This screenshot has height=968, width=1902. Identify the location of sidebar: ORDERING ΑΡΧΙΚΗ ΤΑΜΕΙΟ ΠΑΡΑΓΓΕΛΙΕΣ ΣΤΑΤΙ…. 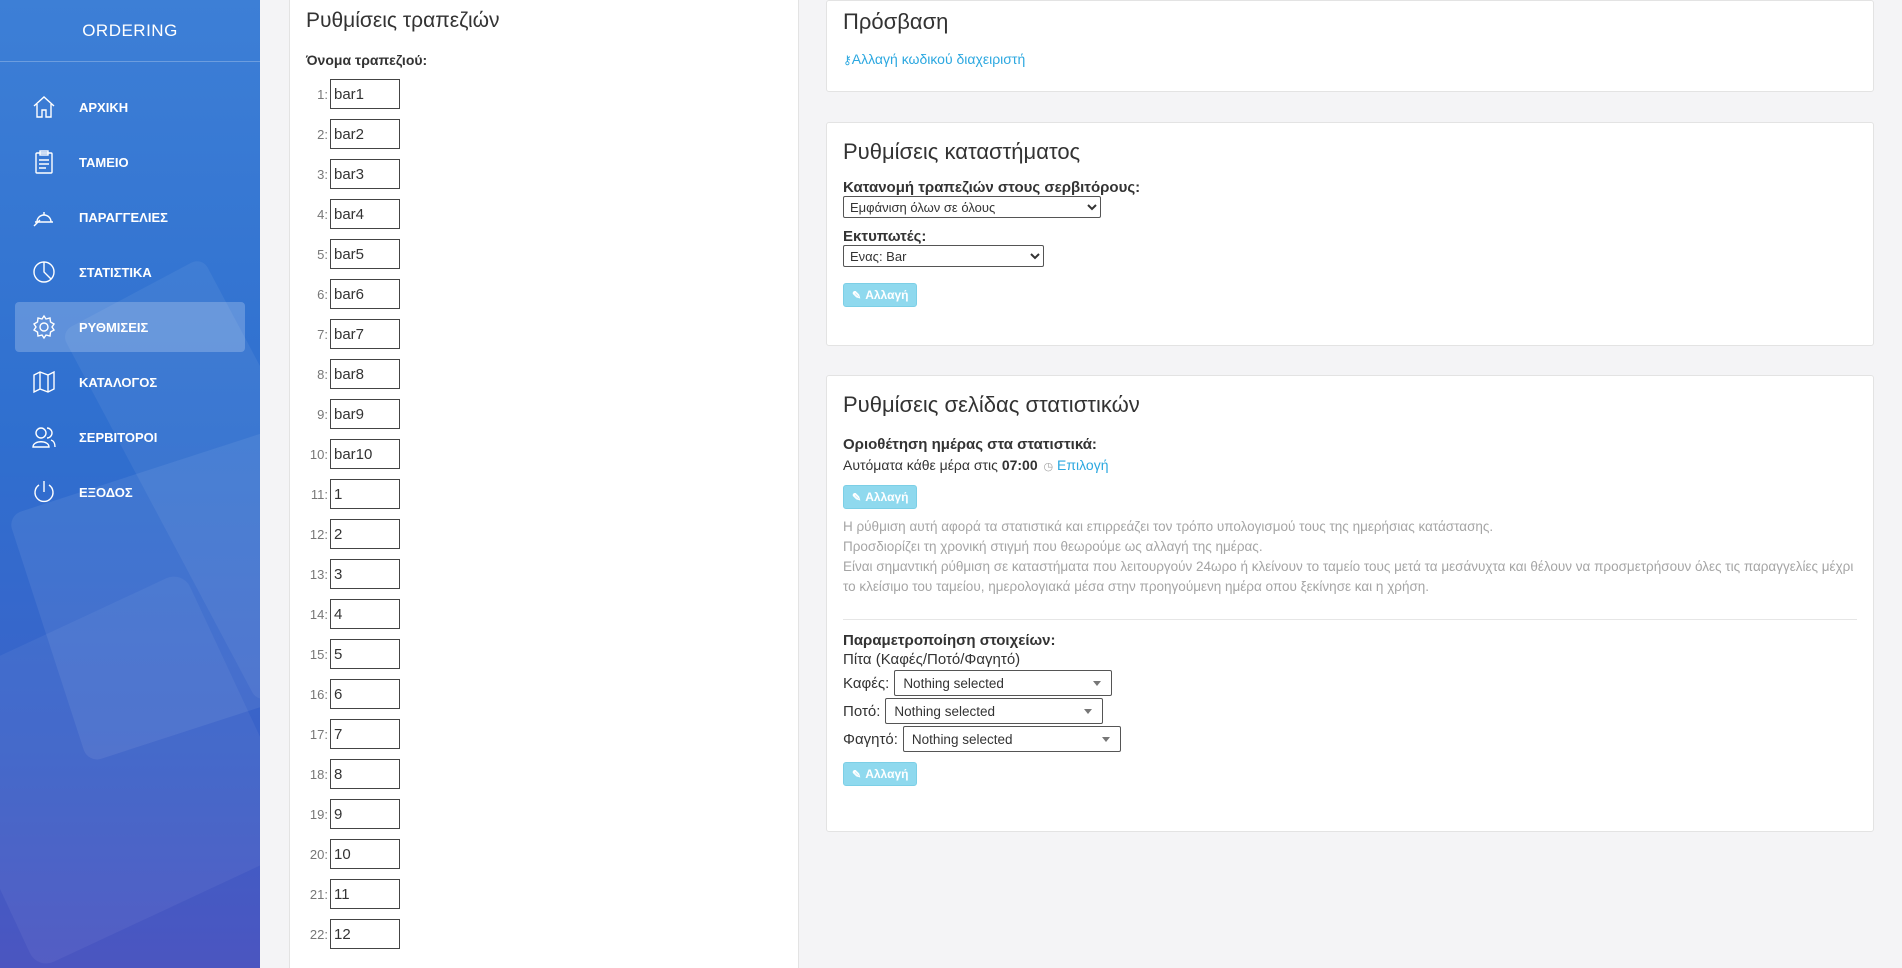
(130, 484).